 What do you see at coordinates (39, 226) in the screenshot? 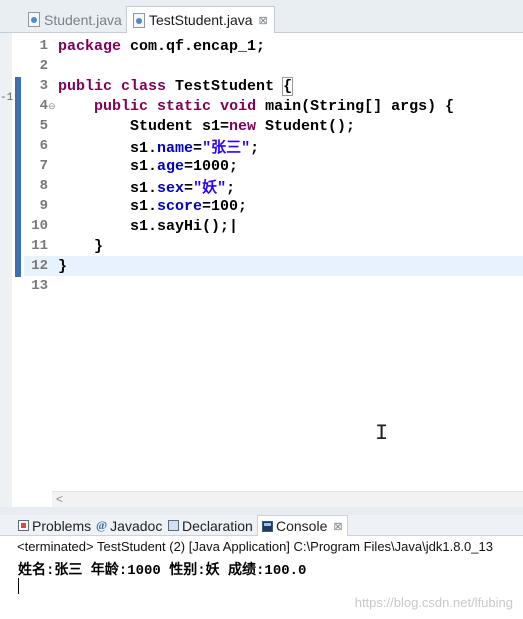
I see `line-number: 10` at bounding box center [39, 226].